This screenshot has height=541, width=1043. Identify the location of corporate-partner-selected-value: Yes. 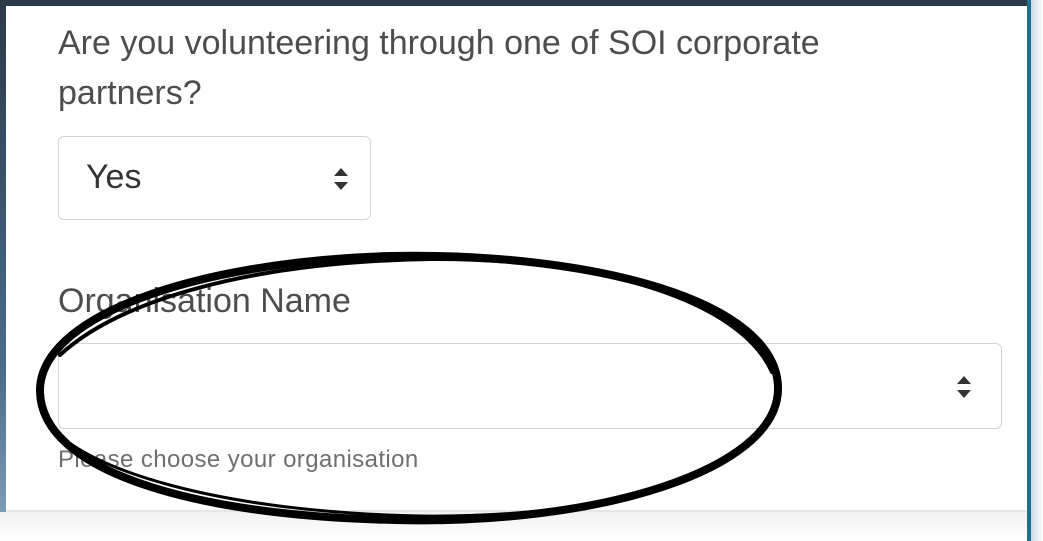
(114, 177).